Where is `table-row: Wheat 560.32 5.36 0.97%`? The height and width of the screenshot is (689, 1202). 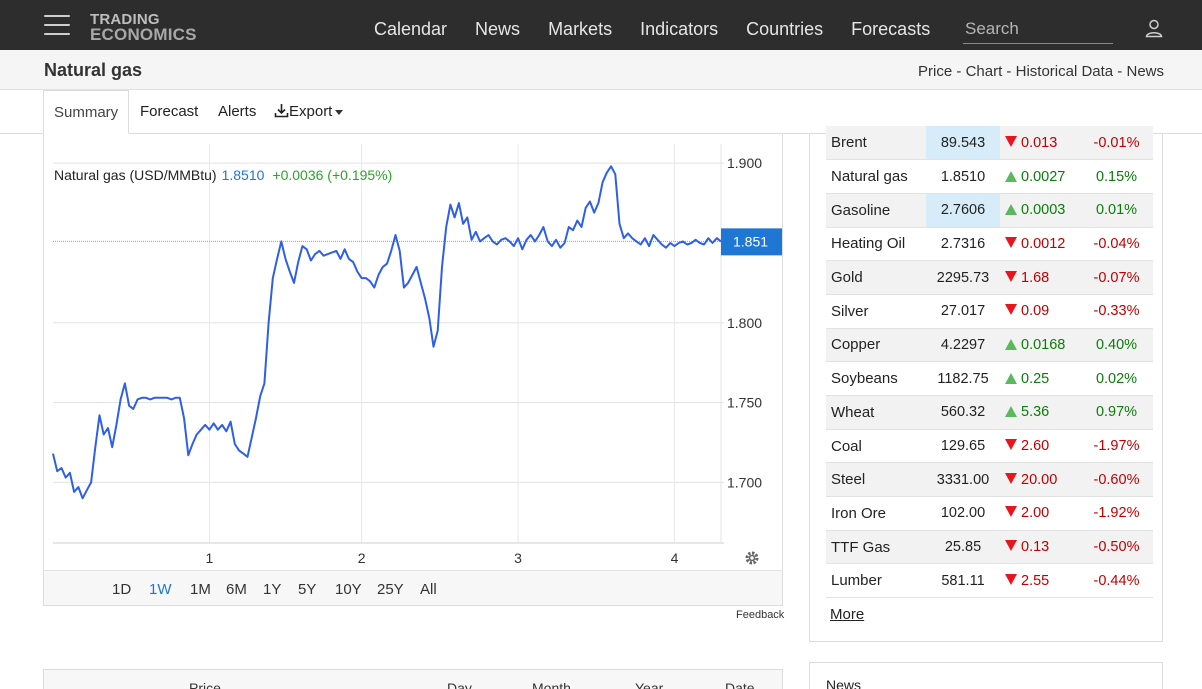
table-row: Wheat 560.32 5.36 0.97% is located at coordinates (989, 412).